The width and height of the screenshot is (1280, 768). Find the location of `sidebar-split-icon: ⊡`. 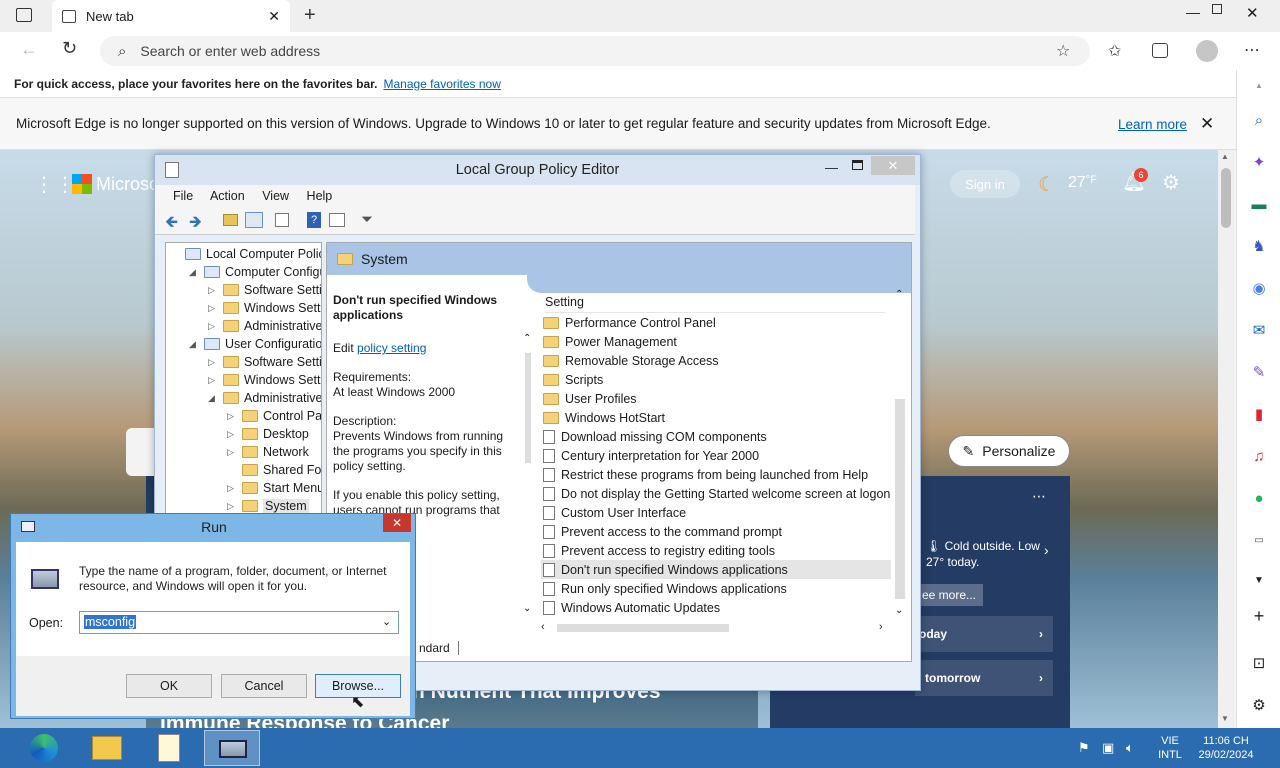

sidebar-split-icon: ⊡ is located at coordinates (1259, 664).